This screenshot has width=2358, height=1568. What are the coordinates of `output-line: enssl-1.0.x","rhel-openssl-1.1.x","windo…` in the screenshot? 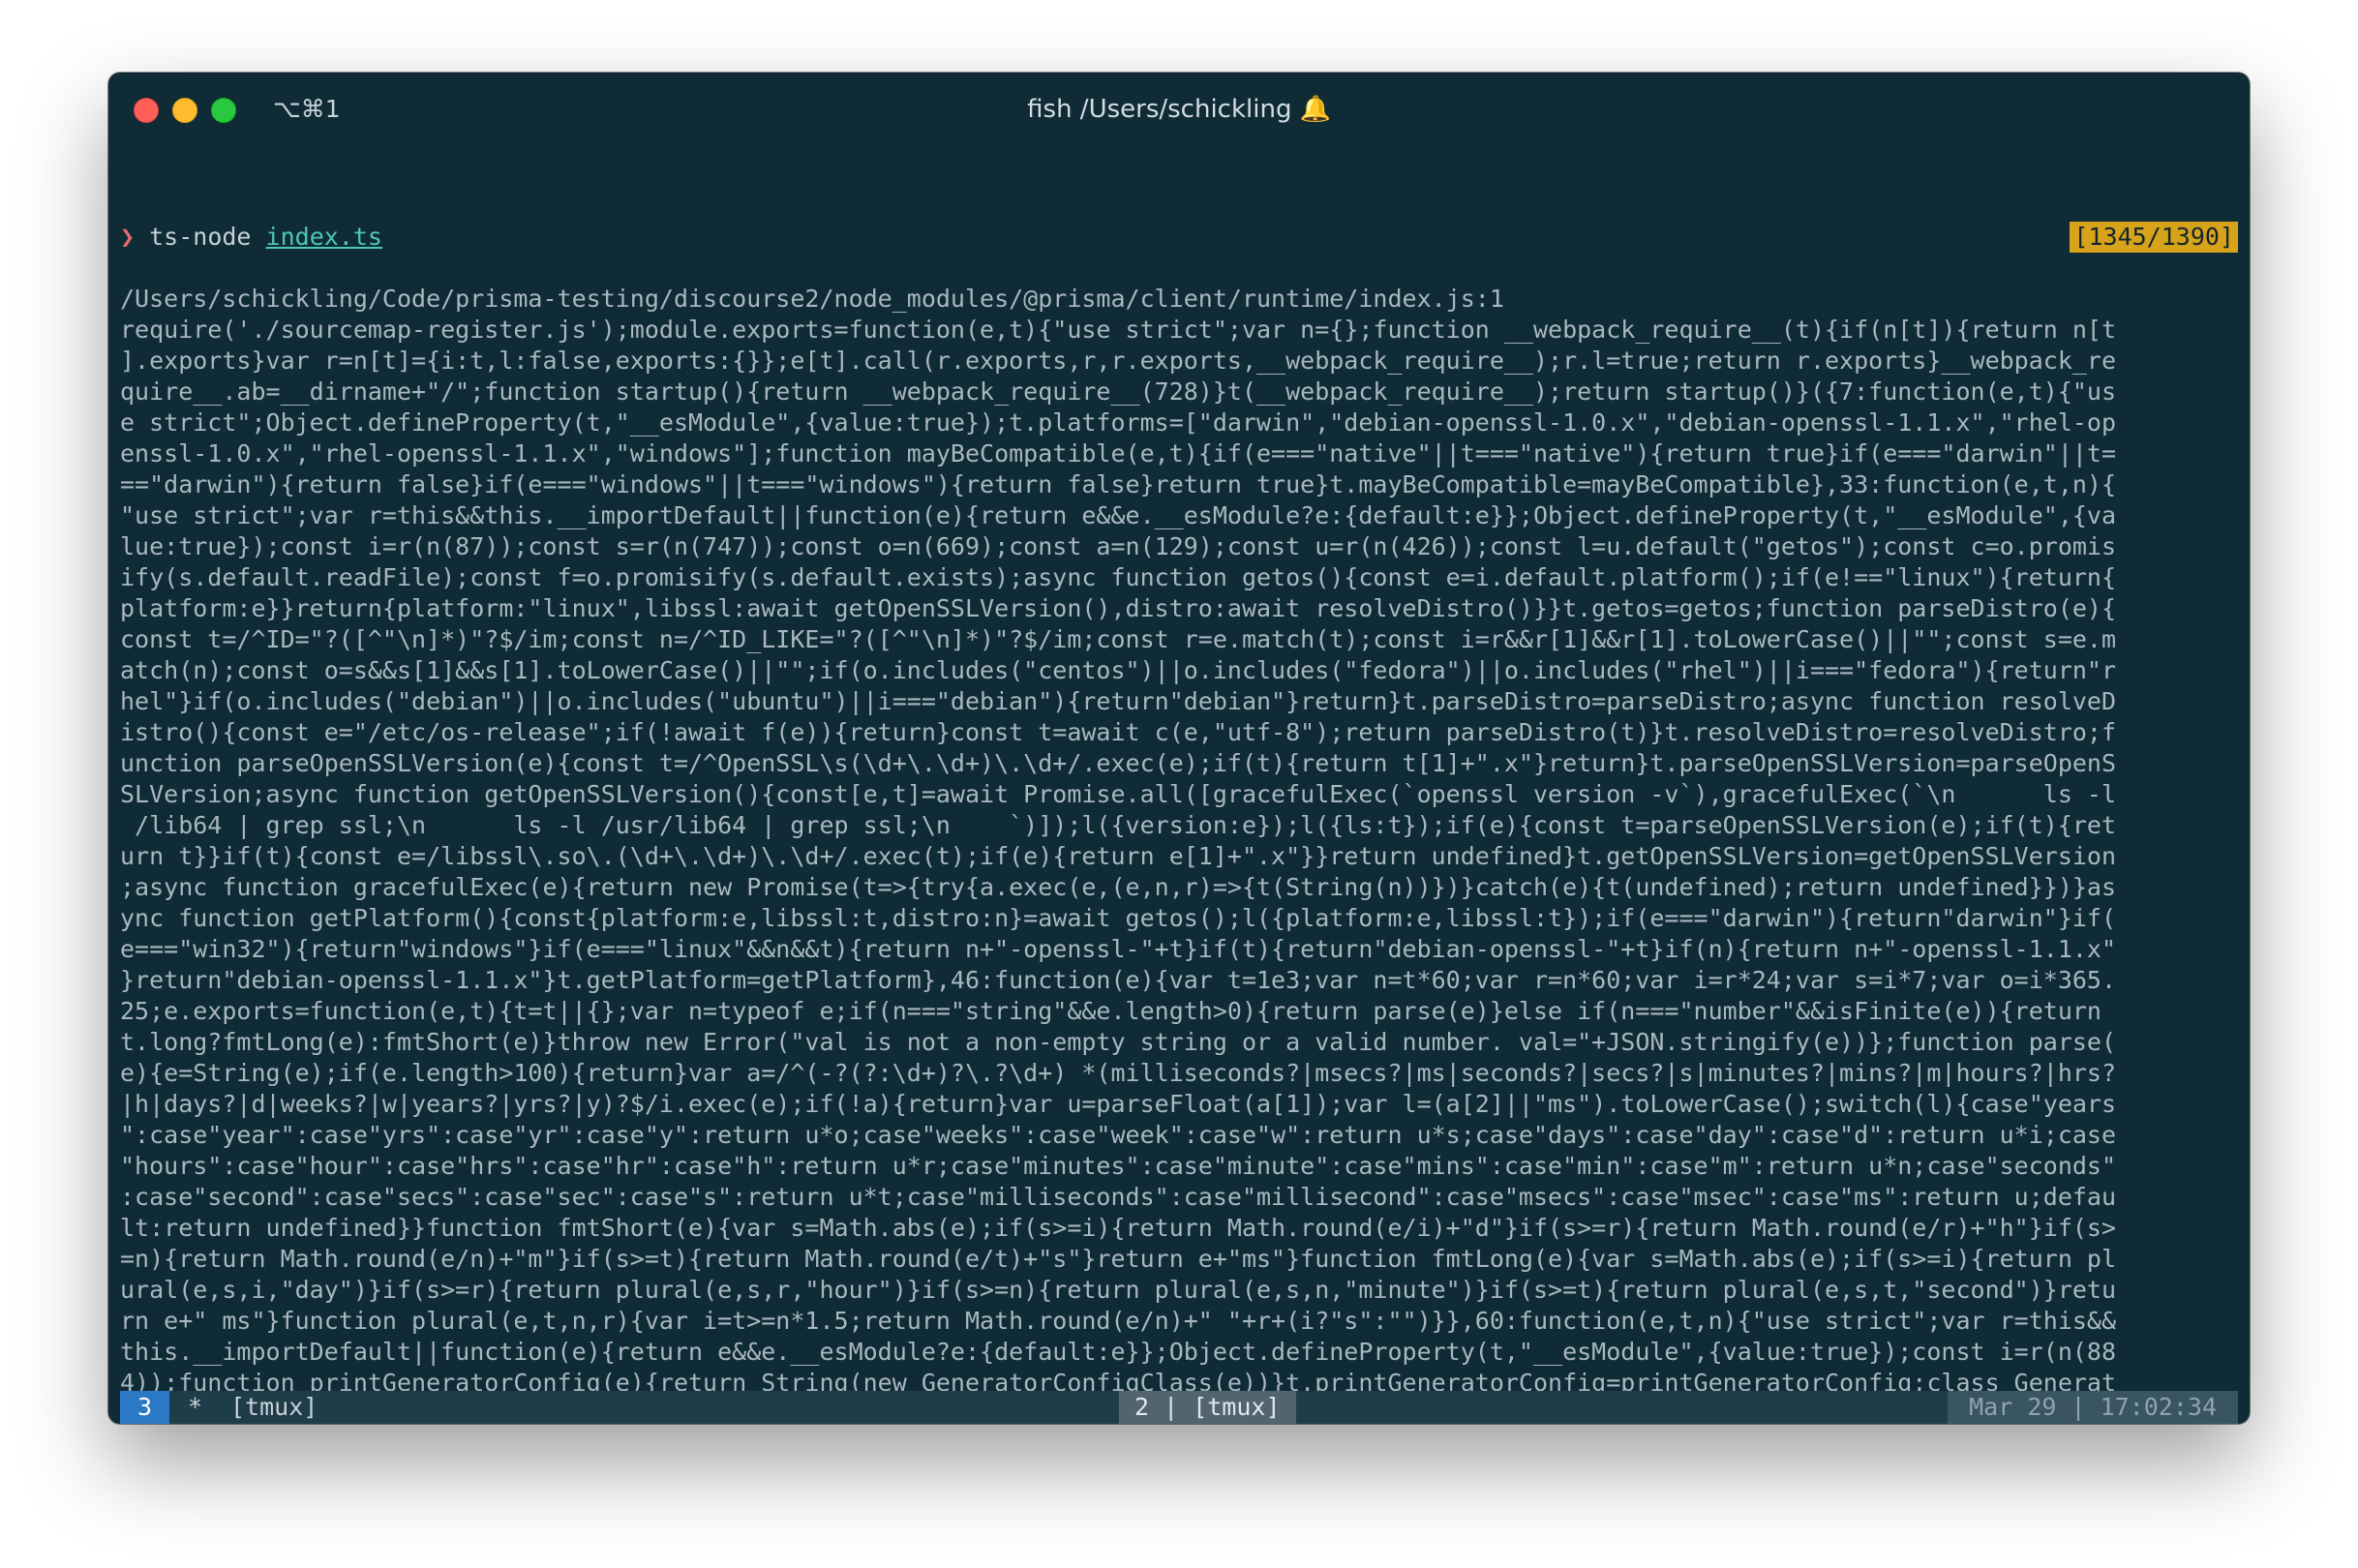 It's located at (1179, 453).